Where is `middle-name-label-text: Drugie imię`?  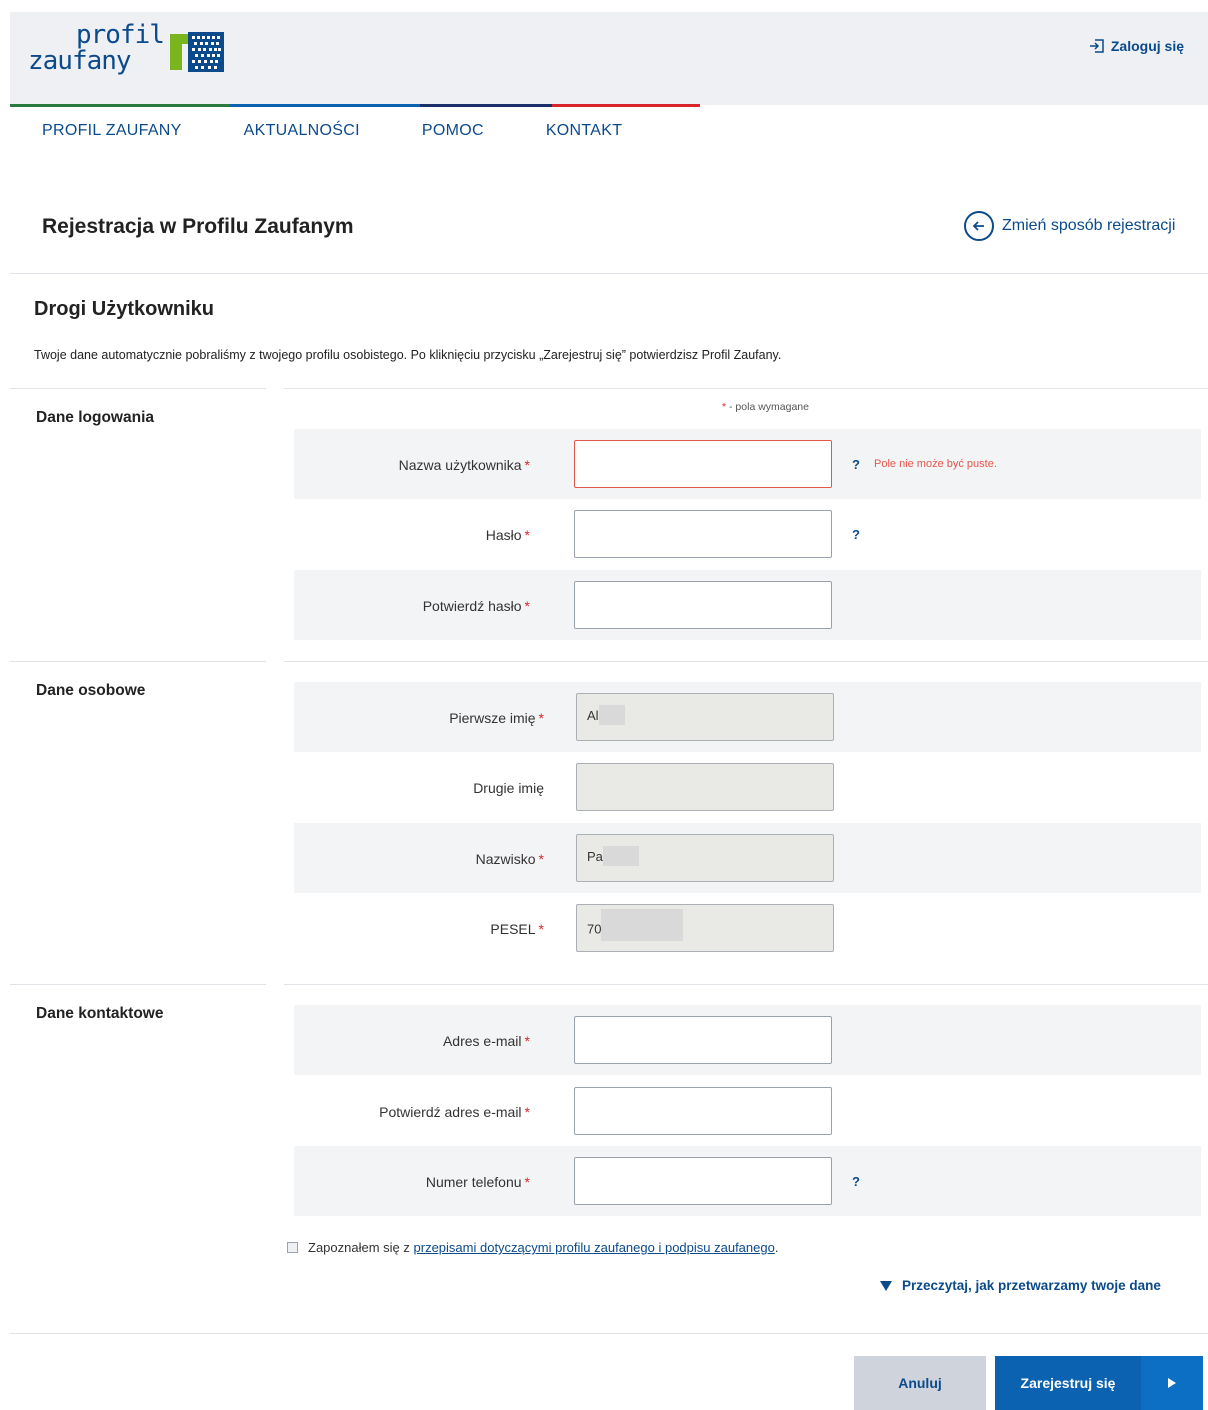 middle-name-label-text: Drugie imię is located at coordinates (508, 788).